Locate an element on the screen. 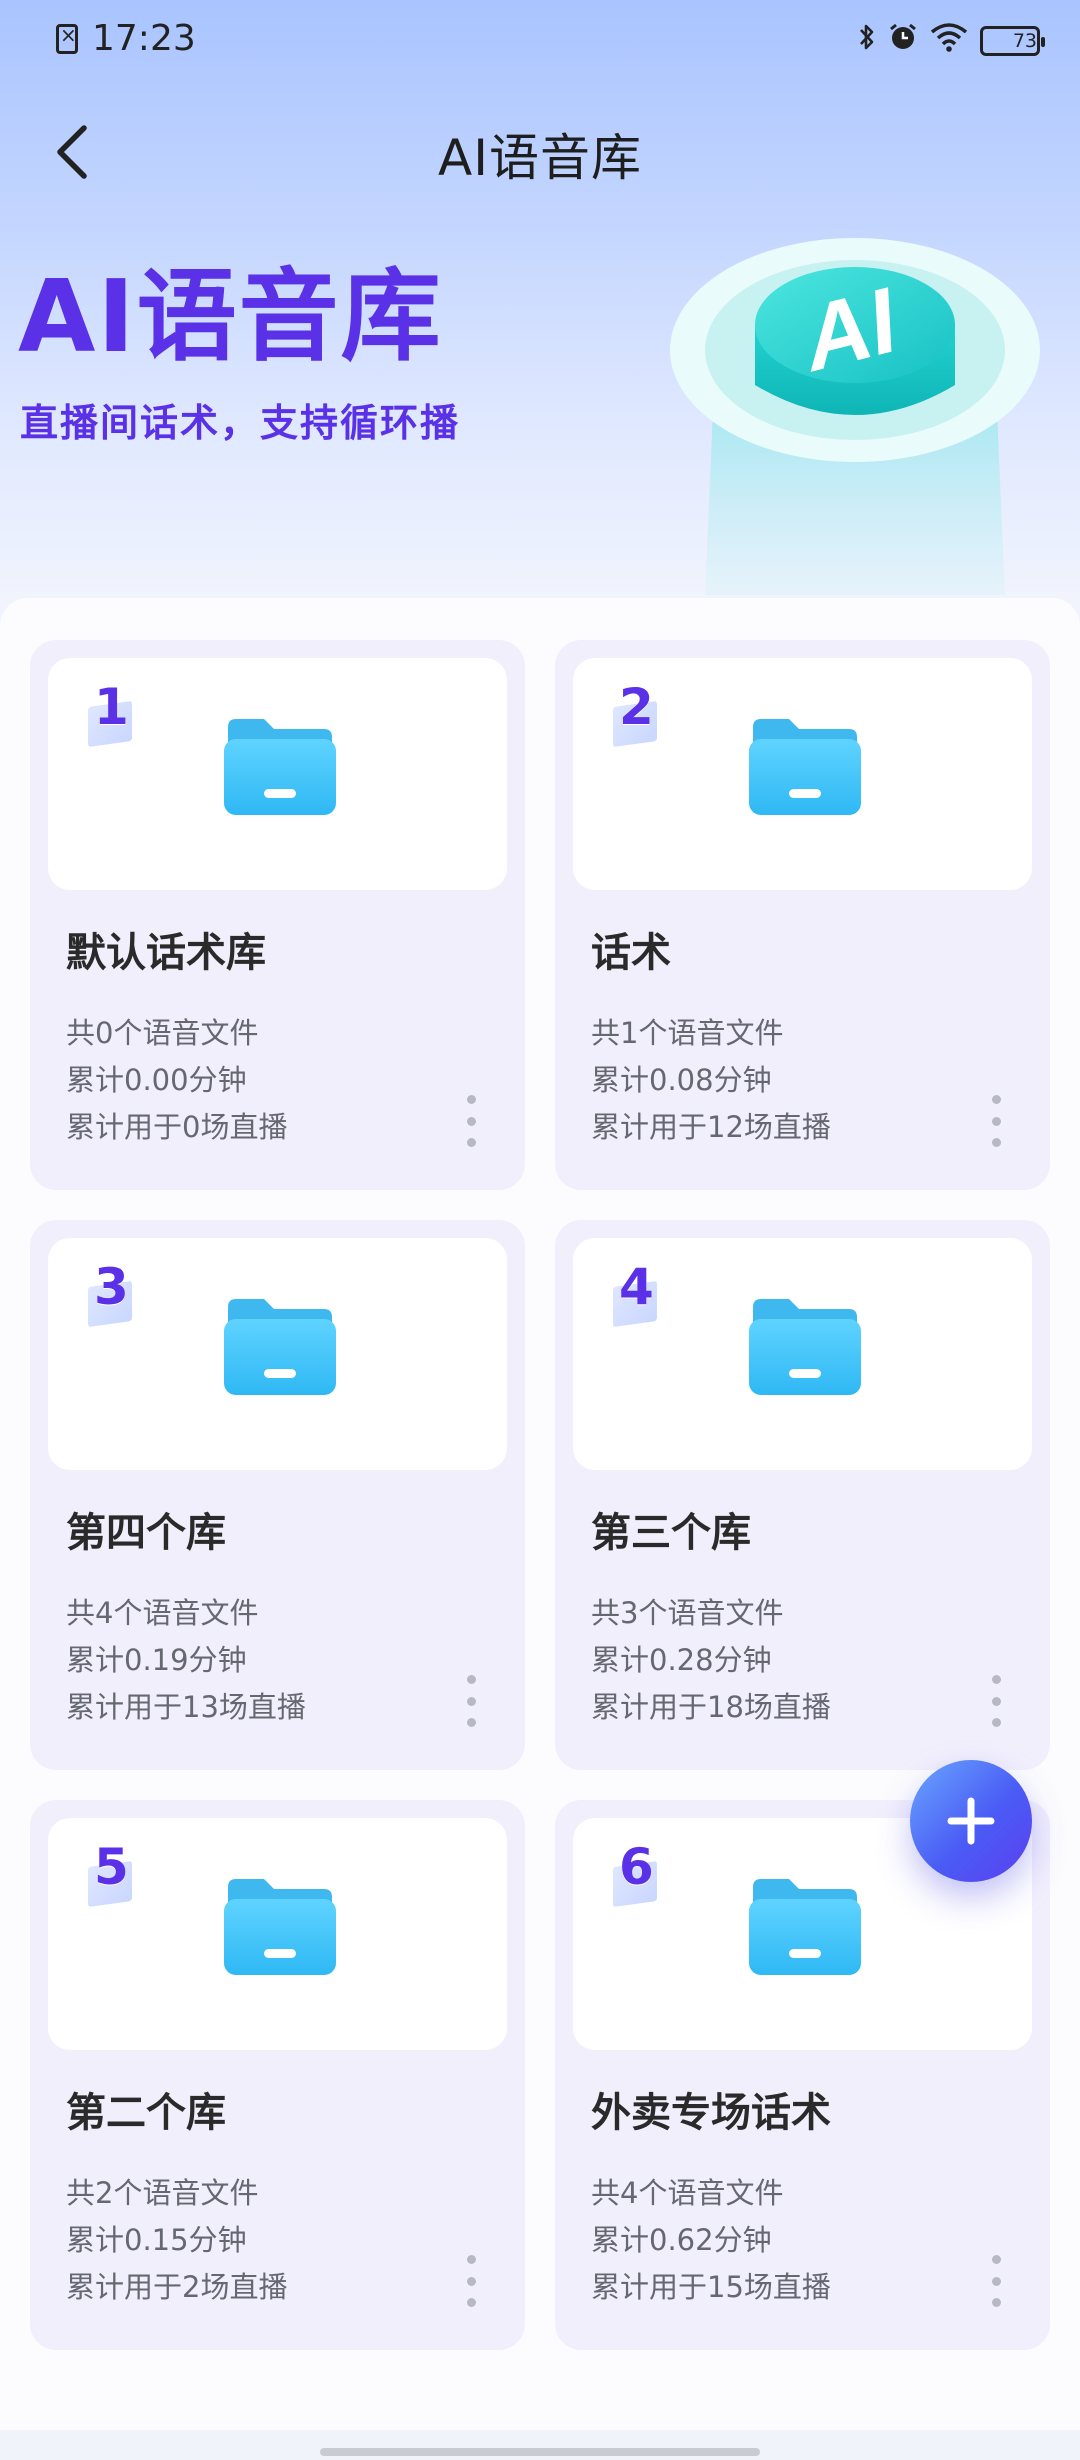 Image resolution: width=1080 pixels, height=2460 pixels. card-thumbnail: 5 is located at coordinates (277, 1934).